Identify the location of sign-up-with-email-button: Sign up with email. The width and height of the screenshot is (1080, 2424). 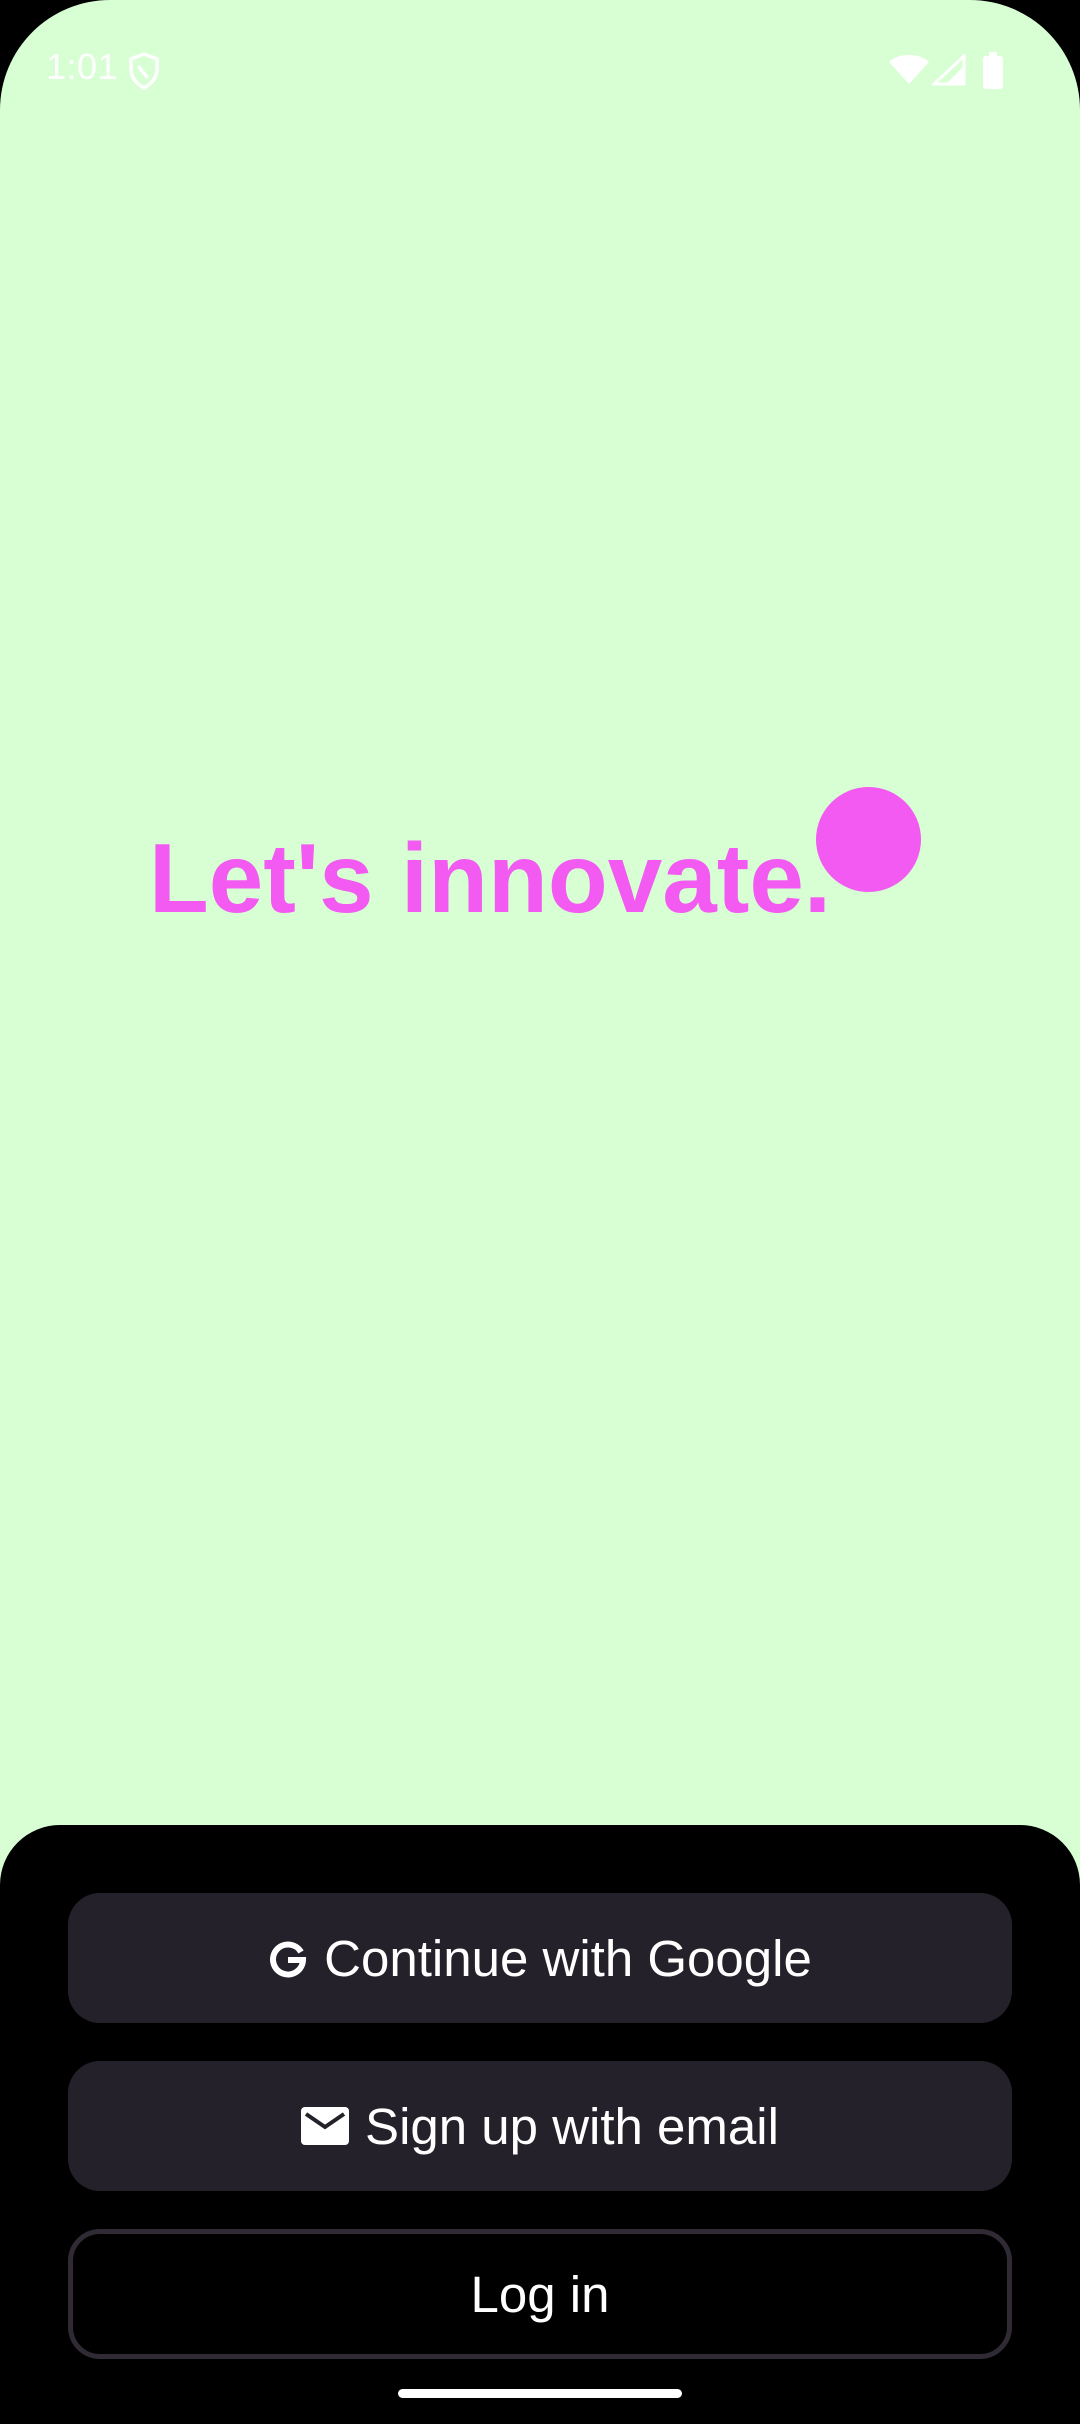
(540, 2126).